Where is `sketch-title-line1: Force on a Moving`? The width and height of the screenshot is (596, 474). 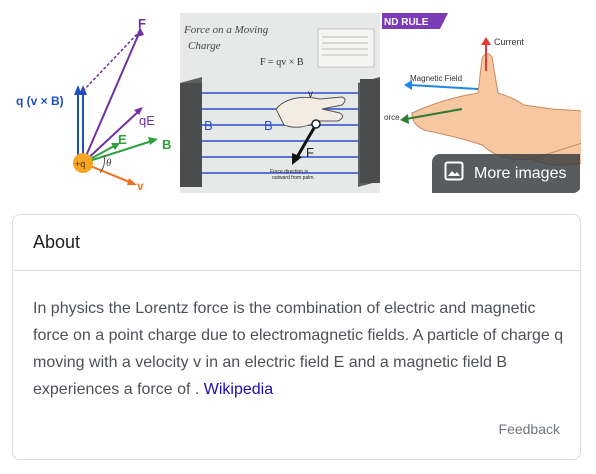 sketch-title-line1: Force on a Moving is located at coordinates (226, 30).